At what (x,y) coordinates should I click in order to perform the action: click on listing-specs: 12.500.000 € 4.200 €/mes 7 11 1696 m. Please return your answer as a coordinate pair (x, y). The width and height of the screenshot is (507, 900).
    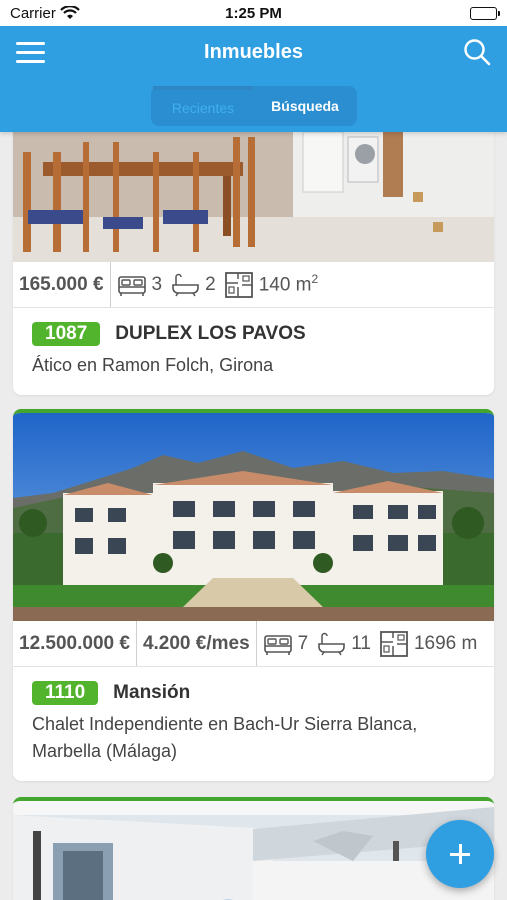
    Looking at the image, I should click on (253, 644).